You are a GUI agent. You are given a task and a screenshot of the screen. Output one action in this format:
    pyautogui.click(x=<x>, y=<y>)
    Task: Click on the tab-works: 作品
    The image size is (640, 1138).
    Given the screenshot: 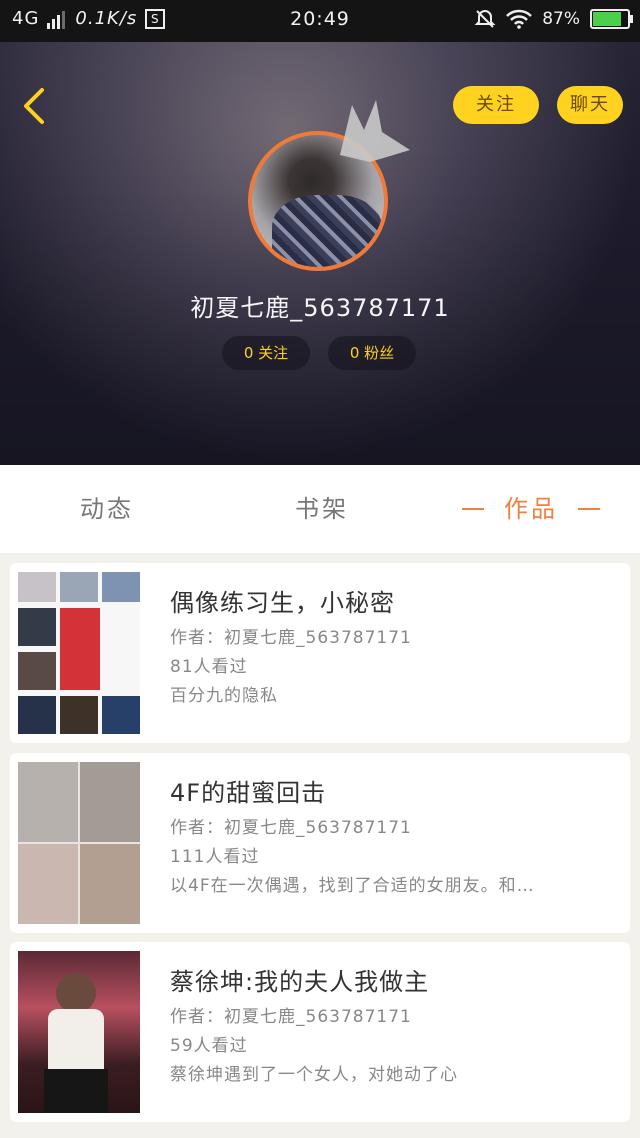 What is the action you would take?
    pyautogui.click(x=531, y=509)
    